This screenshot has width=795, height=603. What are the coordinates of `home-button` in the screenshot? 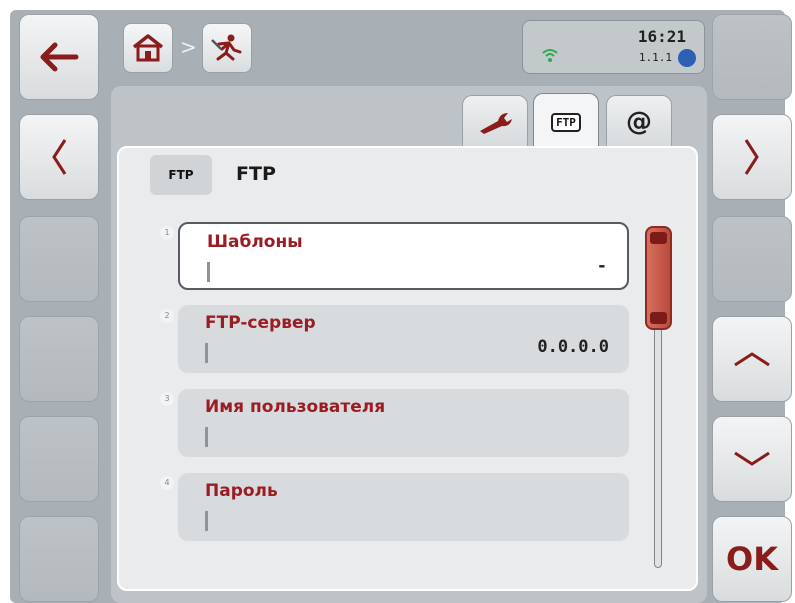 It's located at (148, 48).